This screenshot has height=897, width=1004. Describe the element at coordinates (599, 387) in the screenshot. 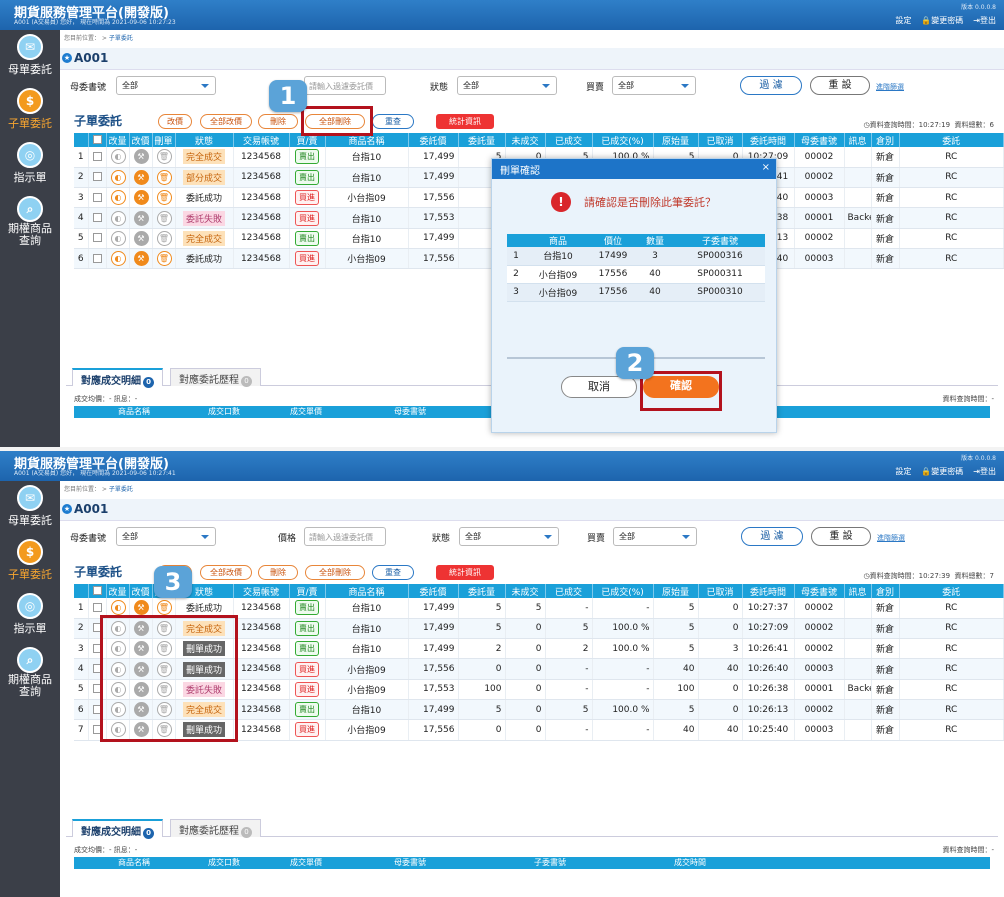

I see `cancel-button: 取消` at that location.